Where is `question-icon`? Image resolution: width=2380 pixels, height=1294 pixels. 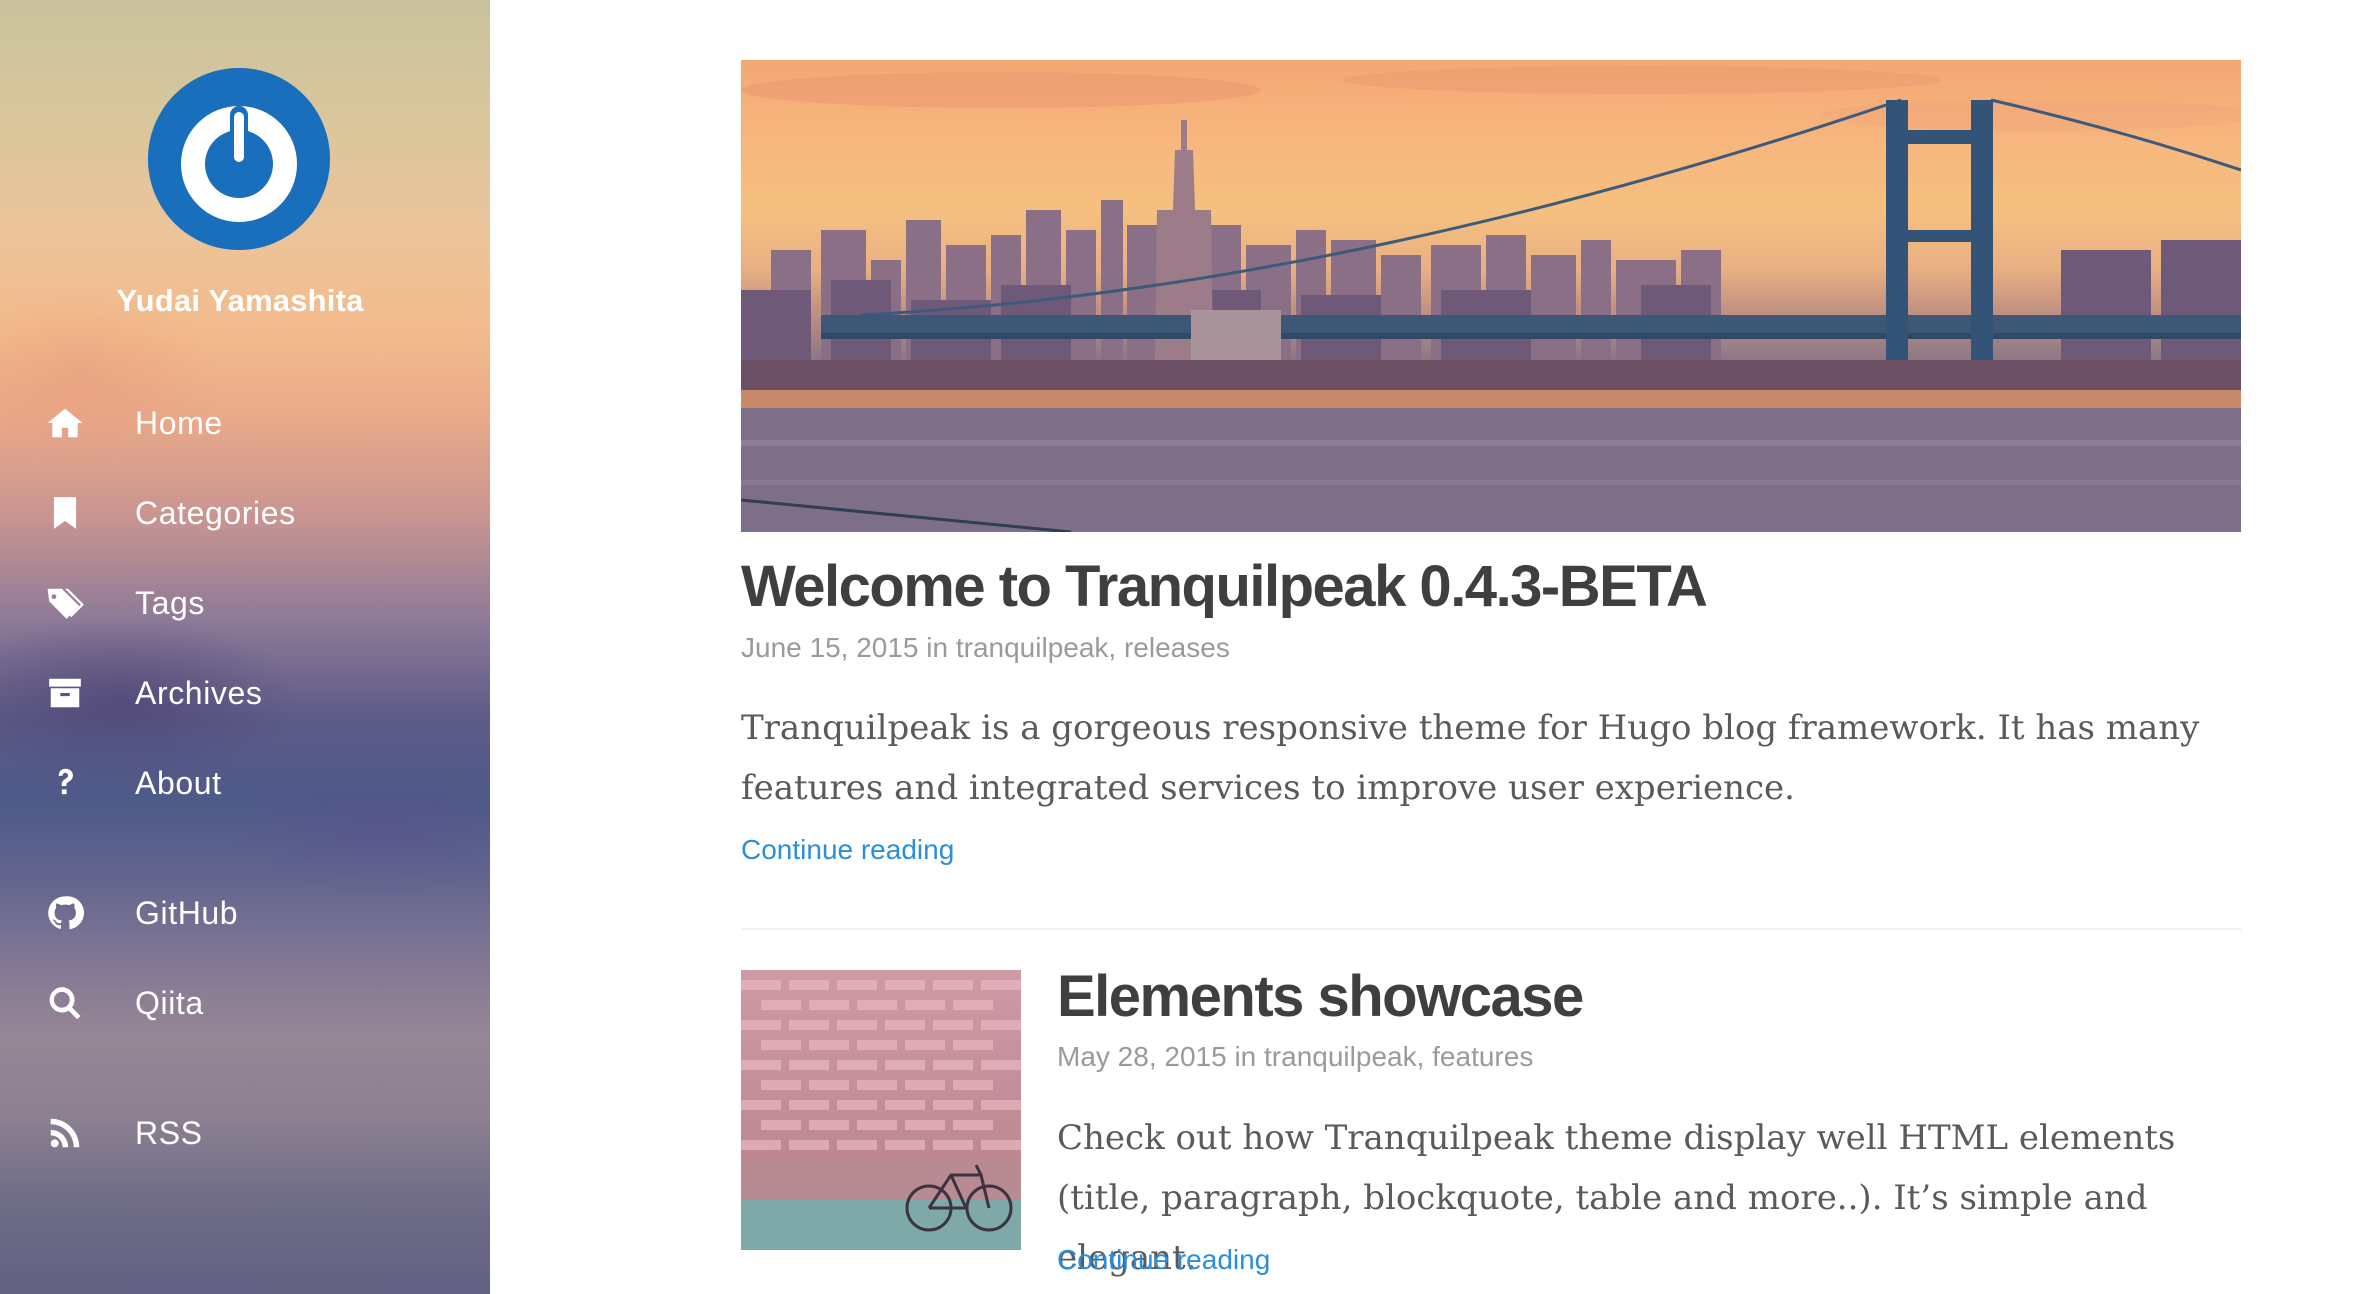 question-icon is located at coordinates (65, 783).